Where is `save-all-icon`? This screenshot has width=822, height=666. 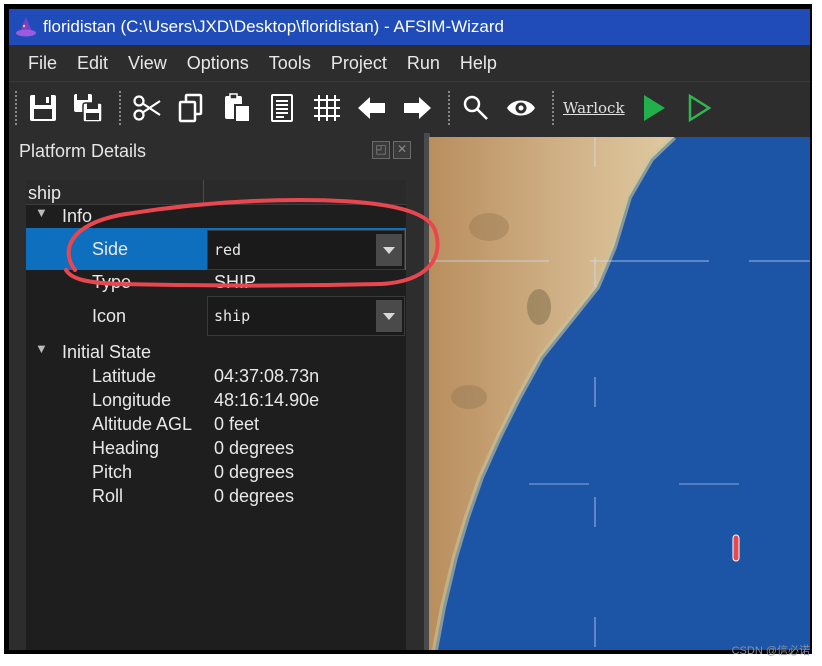
save-all-icon is located at coordinates (88, 108).